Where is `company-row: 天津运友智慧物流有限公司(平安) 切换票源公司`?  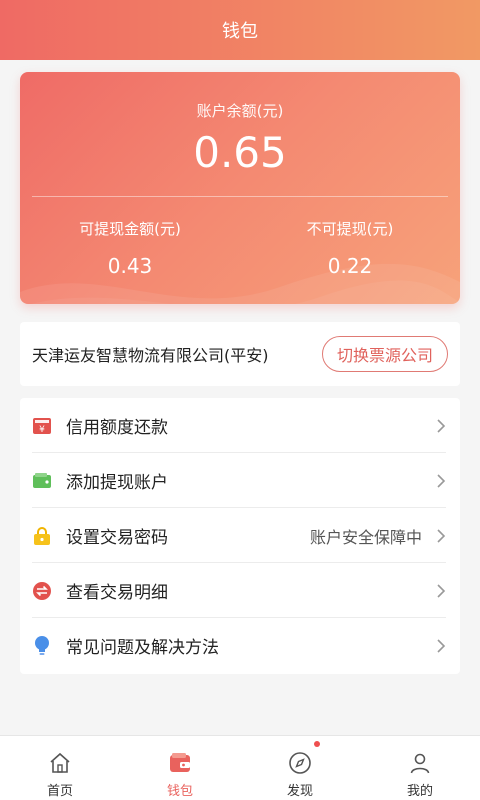 company-row: 天津运友智慧物流有限公司(平安) 切换票源公司 is located at coordinates (240, 354).